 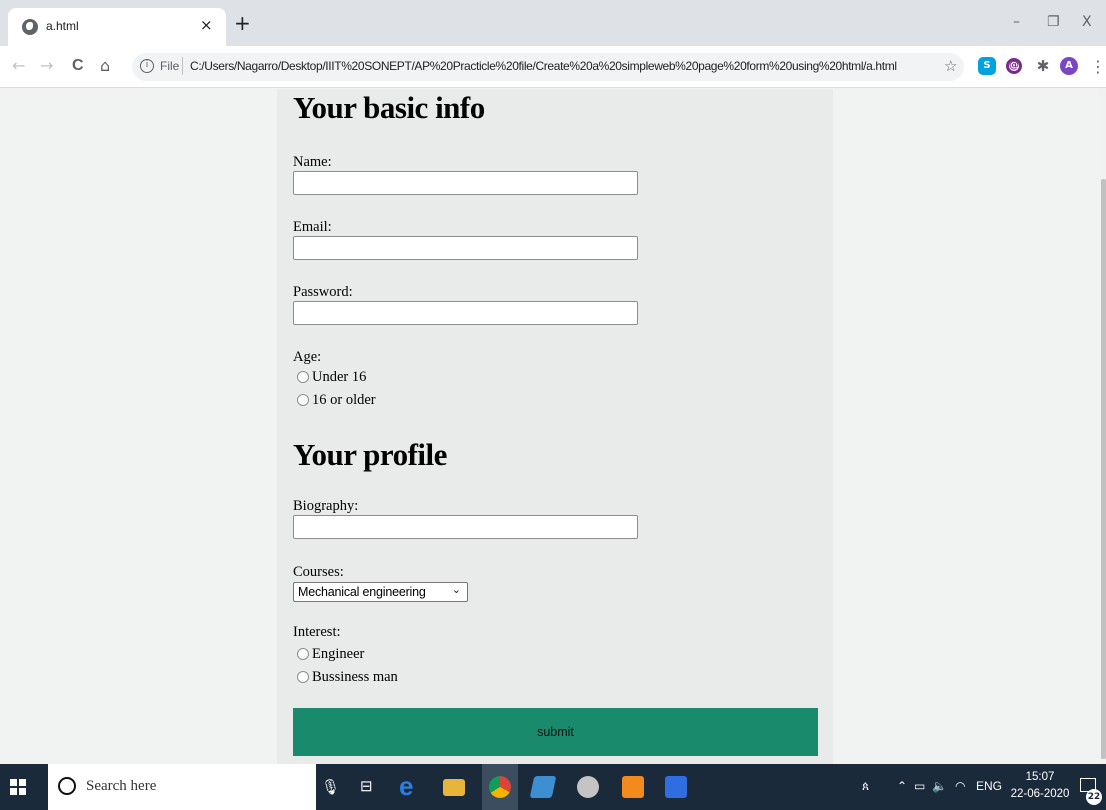 I want to click on courses-selected-value: Mechanical engineering, so click(x=362, y=592).